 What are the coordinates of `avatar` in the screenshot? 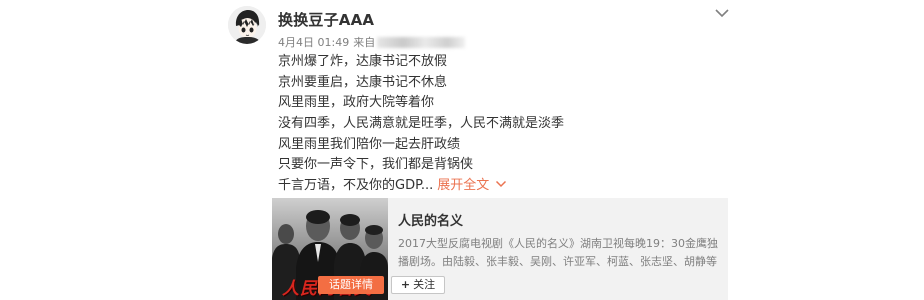 It's located at (247, 25).